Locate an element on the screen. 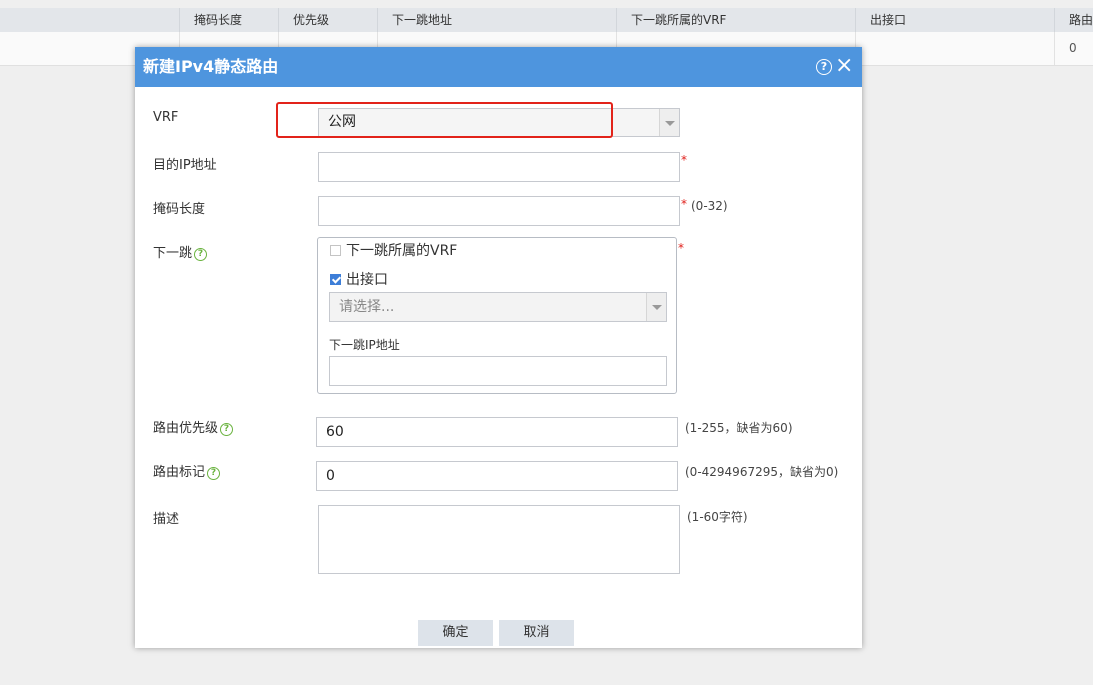 The height and width of the screenshot is (685, 1093). next-hop-vrf-checkbox is located at coordinates (335, 250).